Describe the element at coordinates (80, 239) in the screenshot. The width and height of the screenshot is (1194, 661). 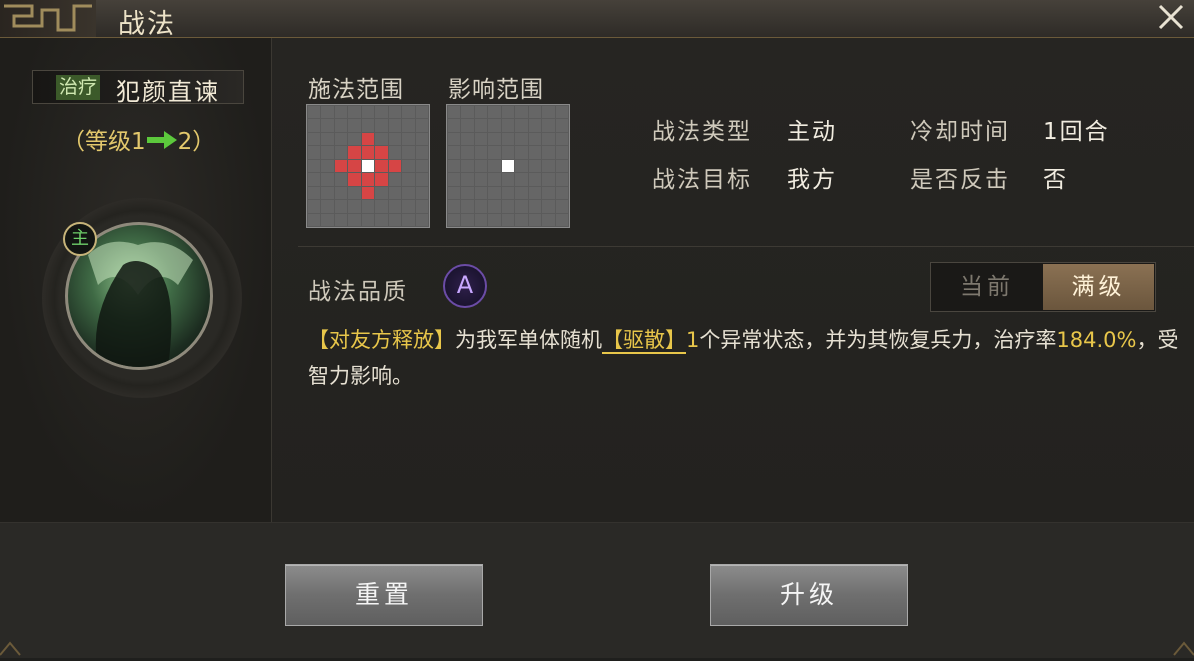
I see `main-role-badge: 主` at that location.